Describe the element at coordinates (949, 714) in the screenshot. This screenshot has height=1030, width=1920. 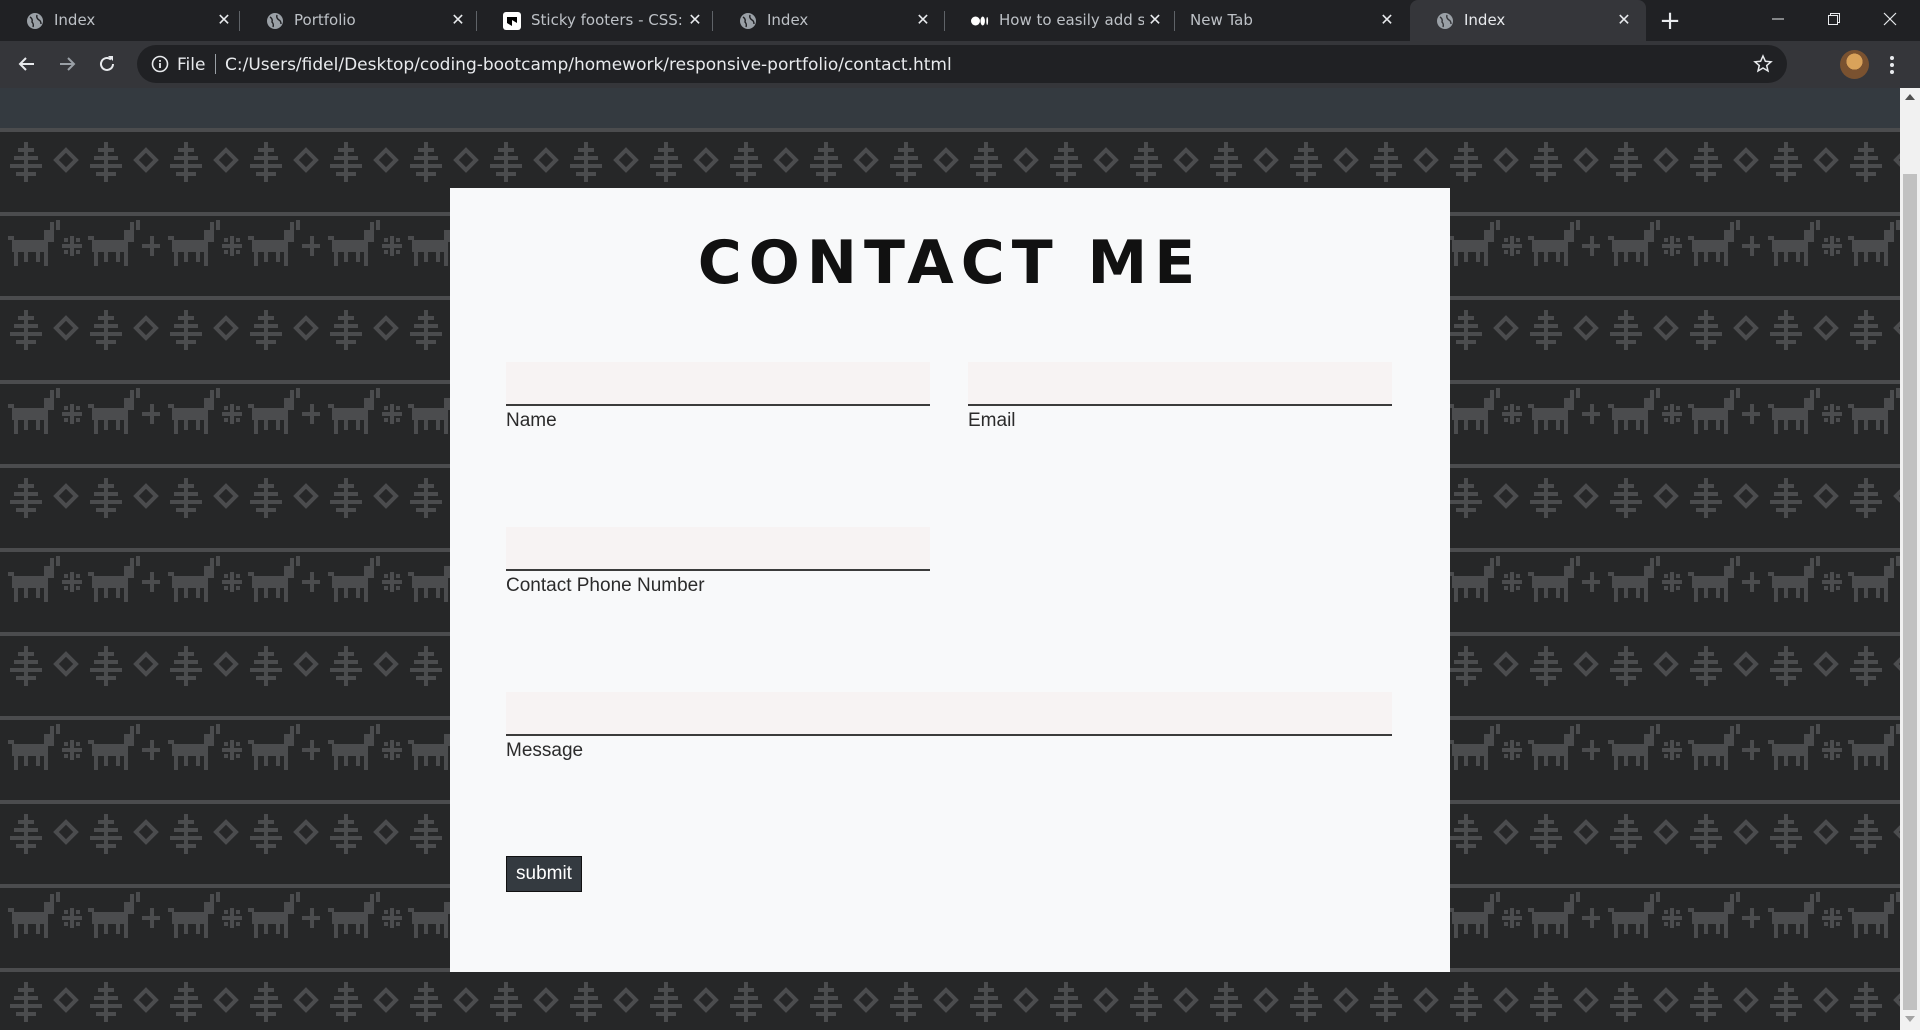
I see `message-input` at that location.